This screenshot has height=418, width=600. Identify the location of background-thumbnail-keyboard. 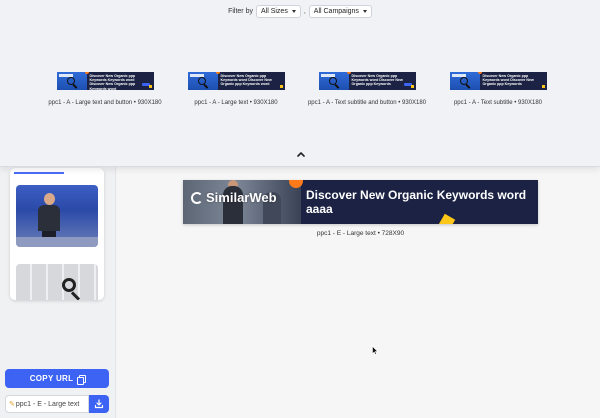
(57, 282).